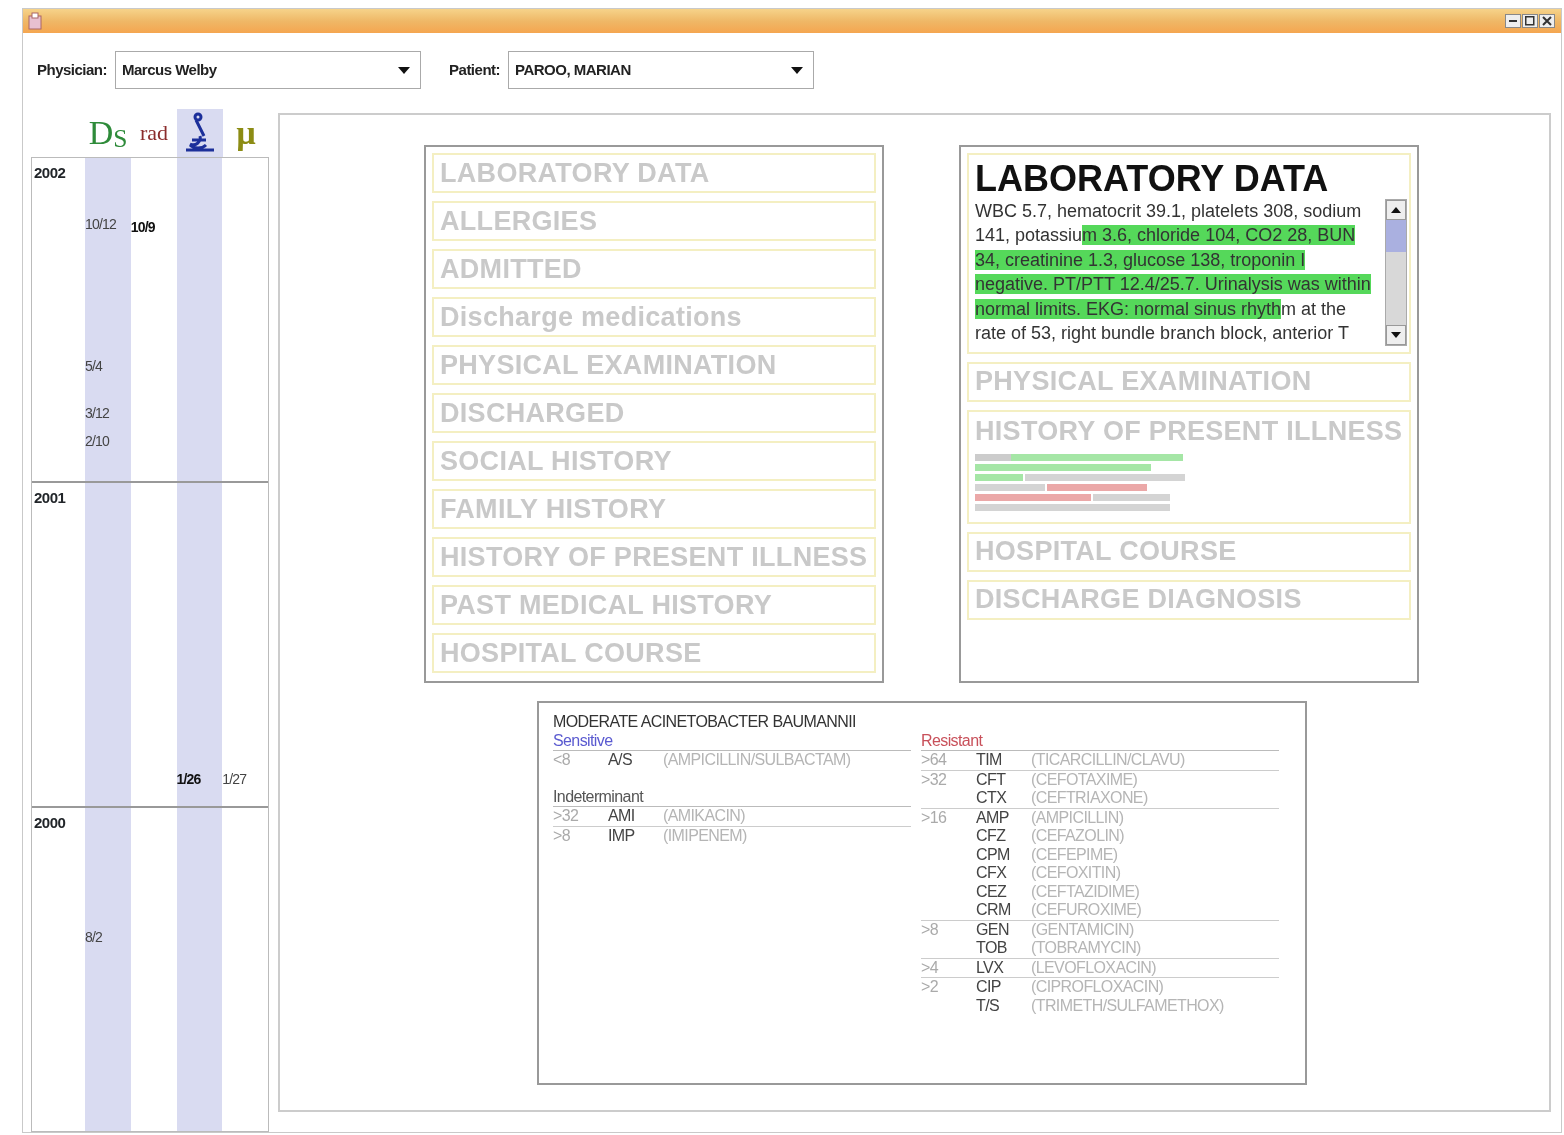  What do you see at coordinates (622, 835) in the screenshot?
I see `drug-code: IMP` at bounding box center [622, 835].